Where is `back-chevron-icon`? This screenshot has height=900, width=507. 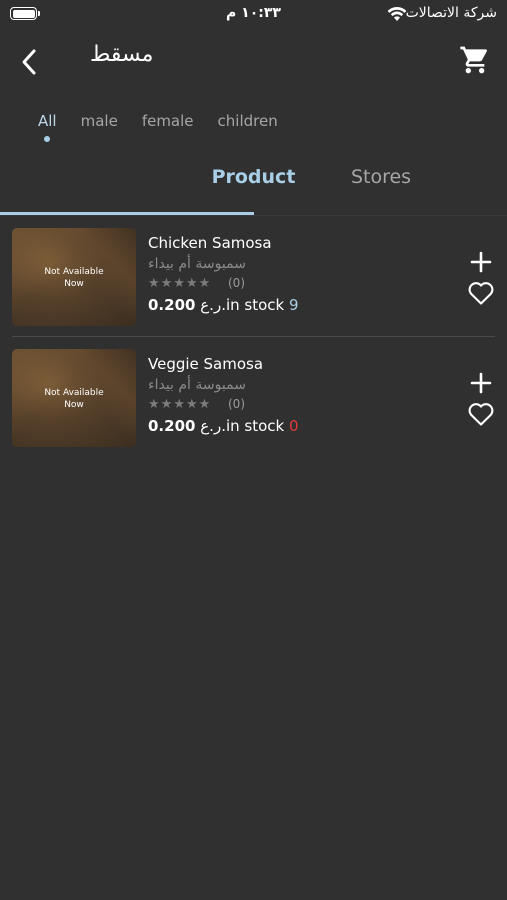 back-chevron-icon is located at coordinates (29, 62).